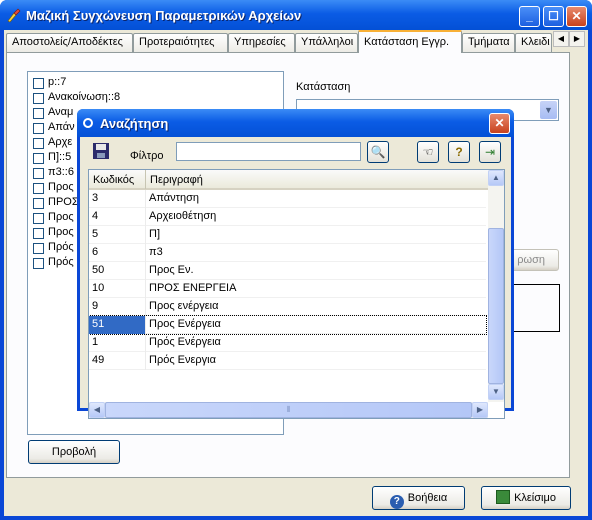  I want to click on table-row: 51 Προς Ενέργεια, so click(288, 325).